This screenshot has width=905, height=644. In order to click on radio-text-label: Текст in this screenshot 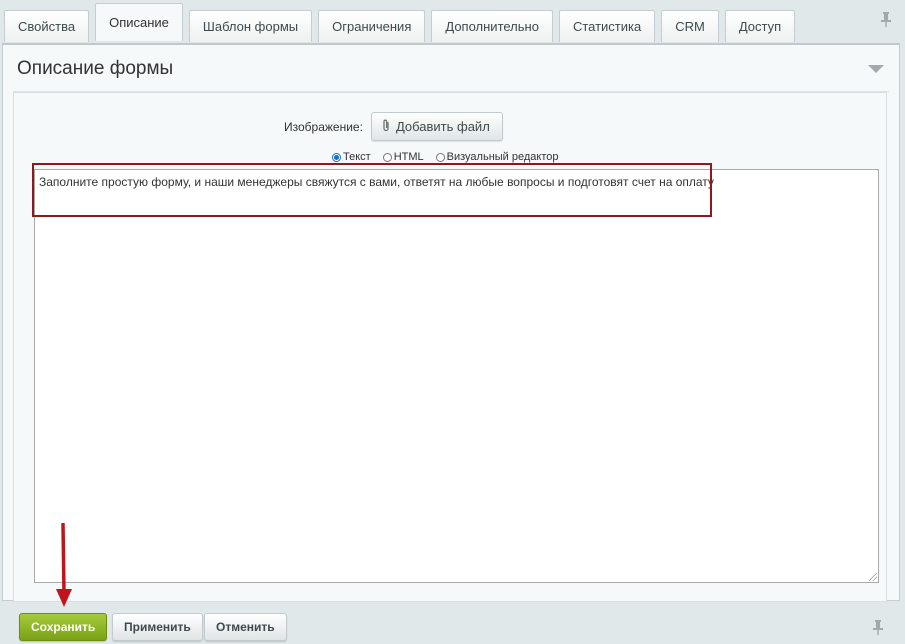, I will do `click(357, 157)`.